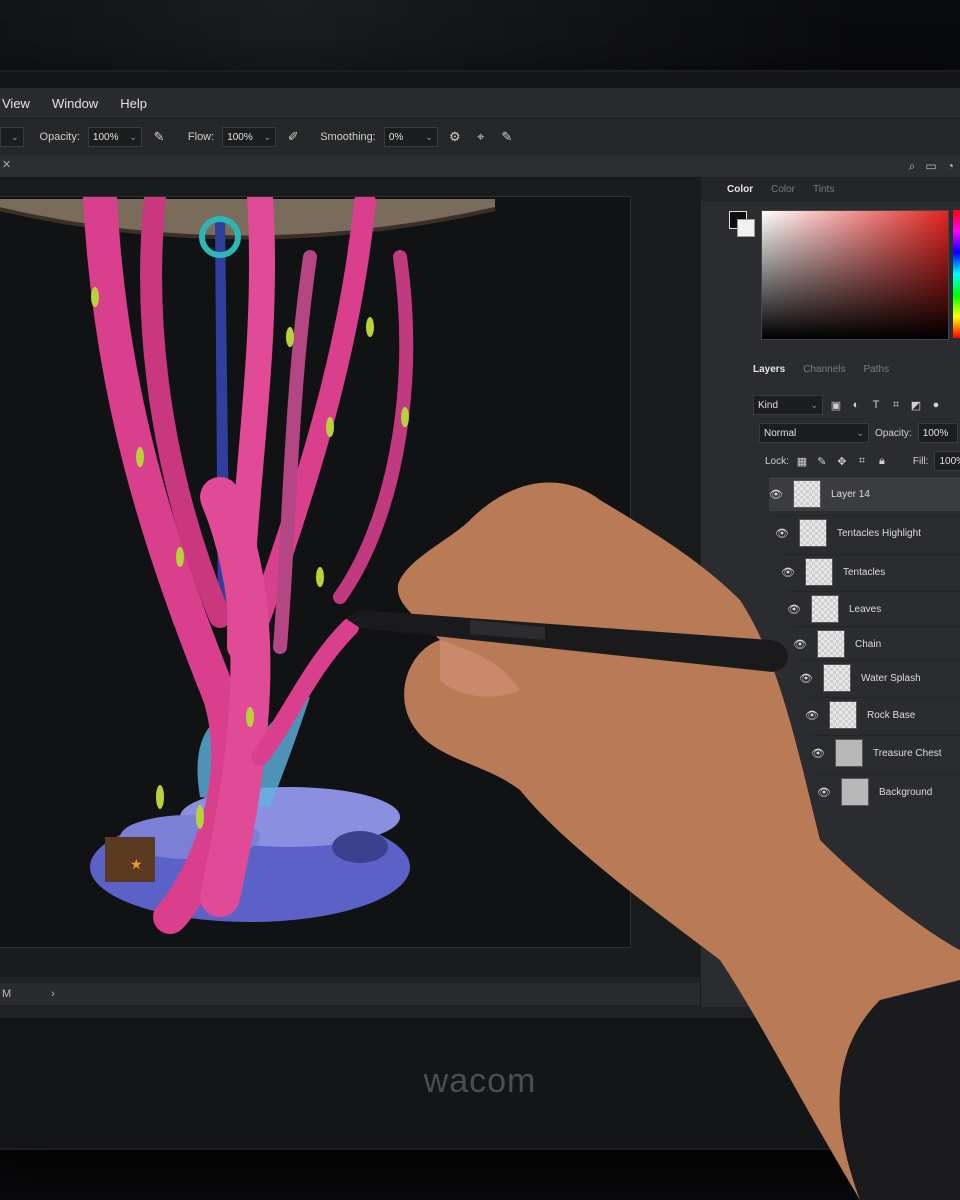  What do you see at coordinates (912, 166) in the screenshot?
I see `search-icon: ⌕` at bounding box center [912, 166].